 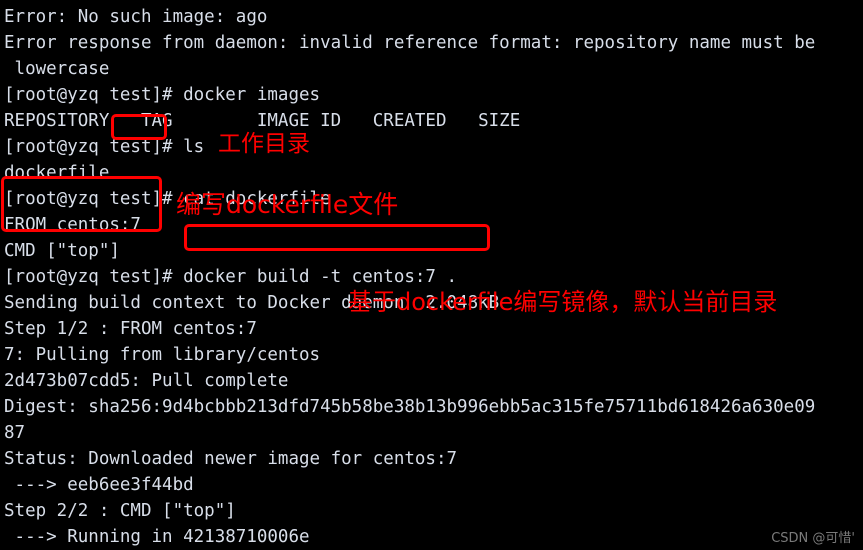 What do you see at coordinates (130, 329) in the screenshot?
I see `terminal-line: Step 1/2 : FROM centos:7` at bounding box center [130, 329].